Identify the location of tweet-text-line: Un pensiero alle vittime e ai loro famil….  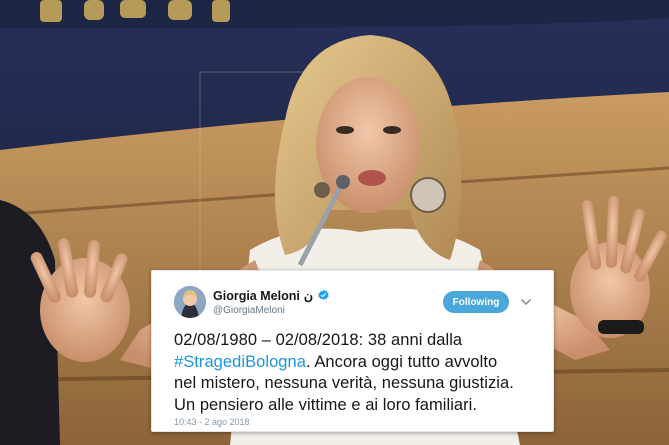
(326, 404).